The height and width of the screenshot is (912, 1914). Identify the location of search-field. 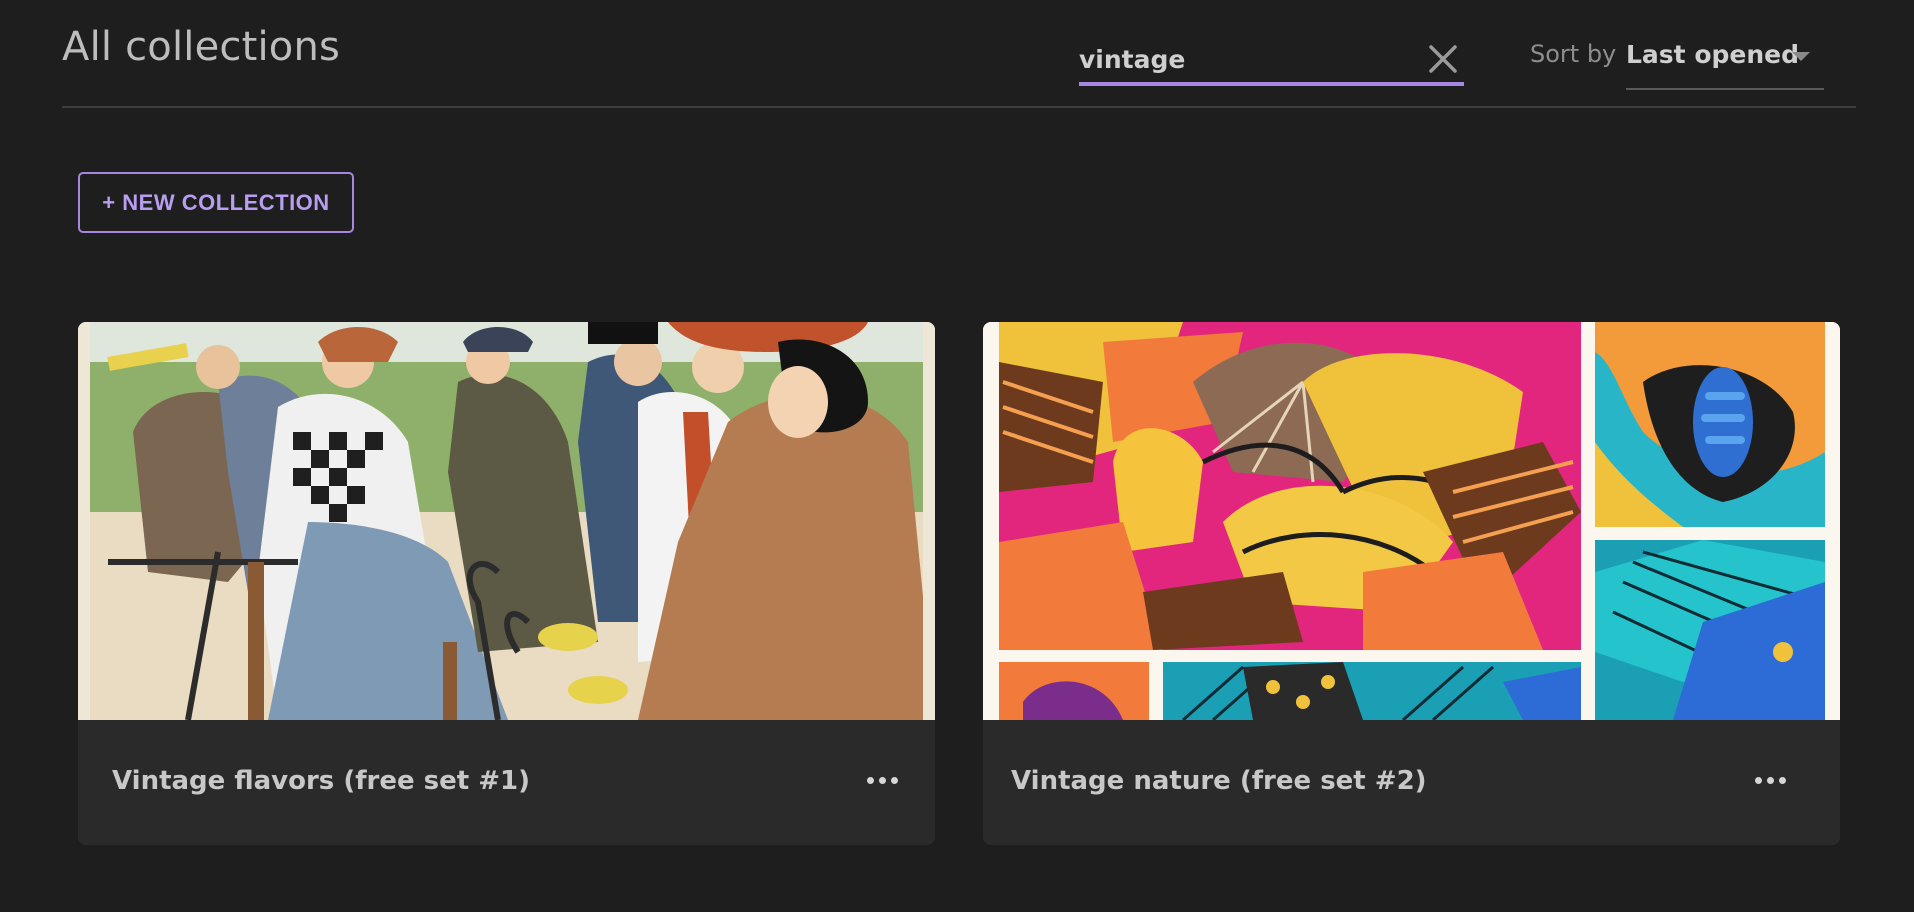
(1271, 60).